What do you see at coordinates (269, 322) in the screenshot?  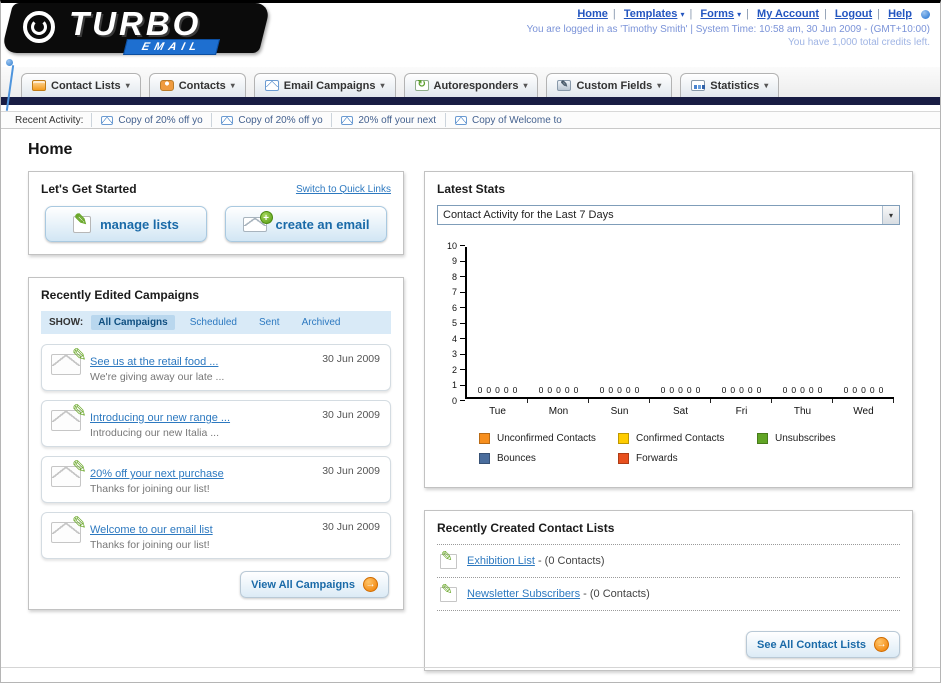 I see `filter-sent: Sent` at bounding box center [269, 322].